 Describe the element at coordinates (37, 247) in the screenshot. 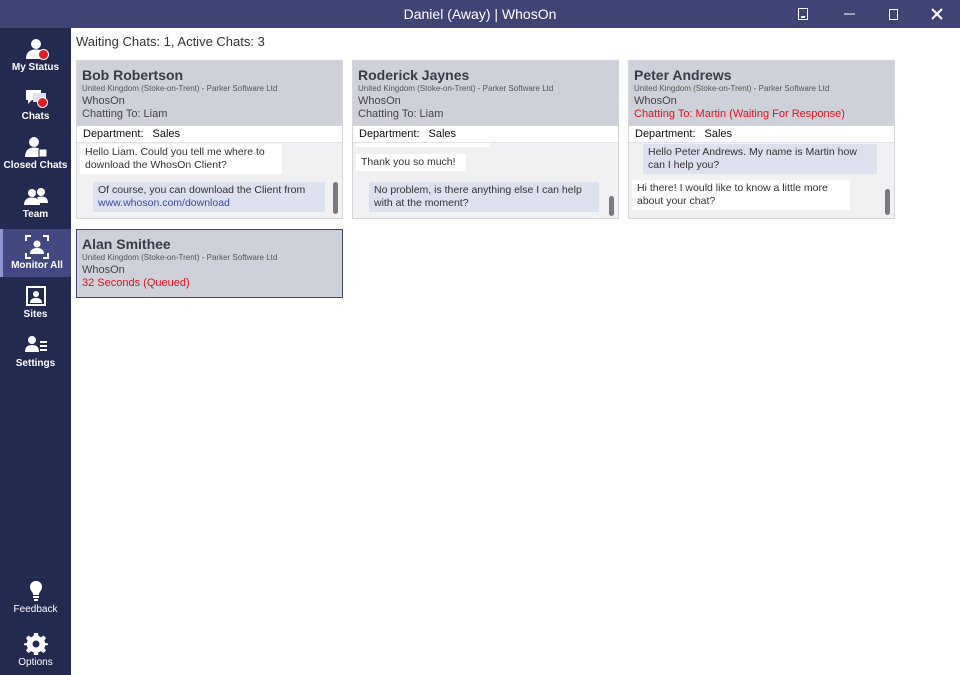

I see `monitor-all-icon` at that location.